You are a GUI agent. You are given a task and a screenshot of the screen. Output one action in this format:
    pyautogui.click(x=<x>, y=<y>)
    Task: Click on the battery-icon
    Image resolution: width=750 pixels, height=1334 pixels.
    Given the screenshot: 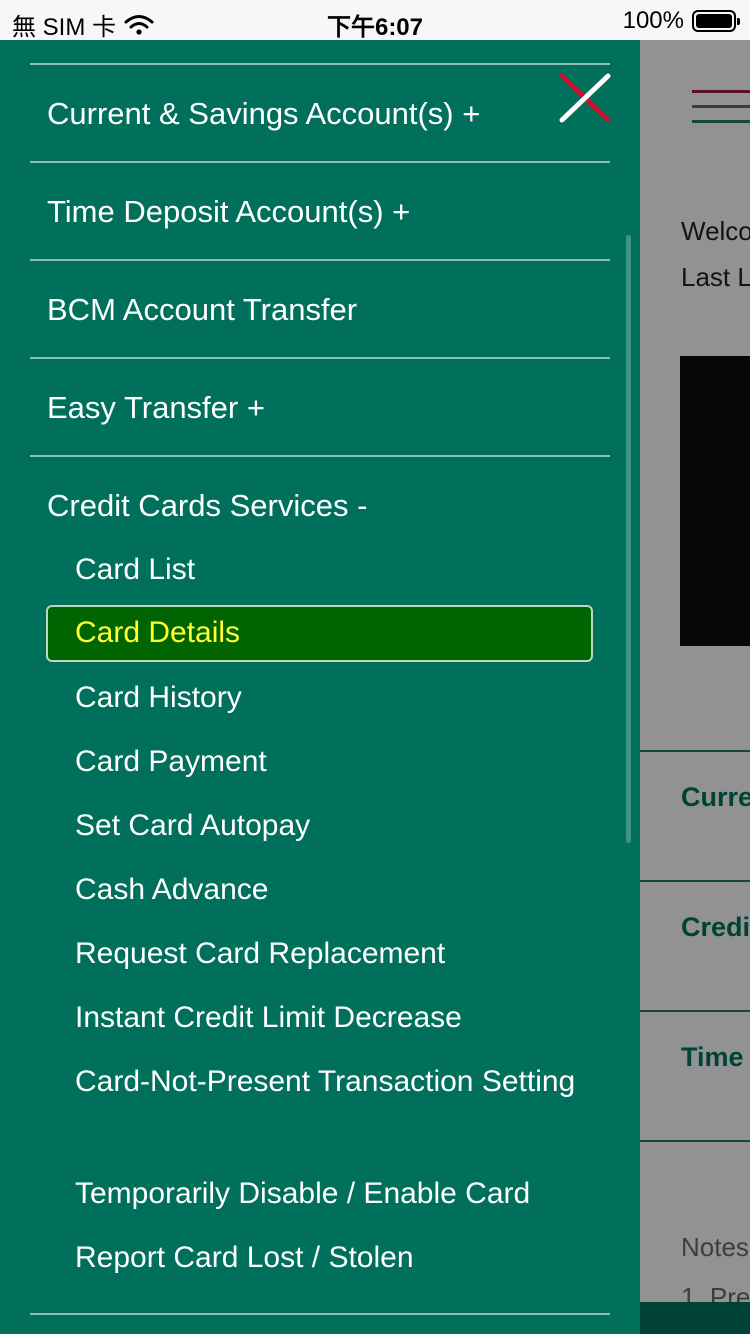 What is the action you would take?
    pyautogui.click(x=716, y=21)
    